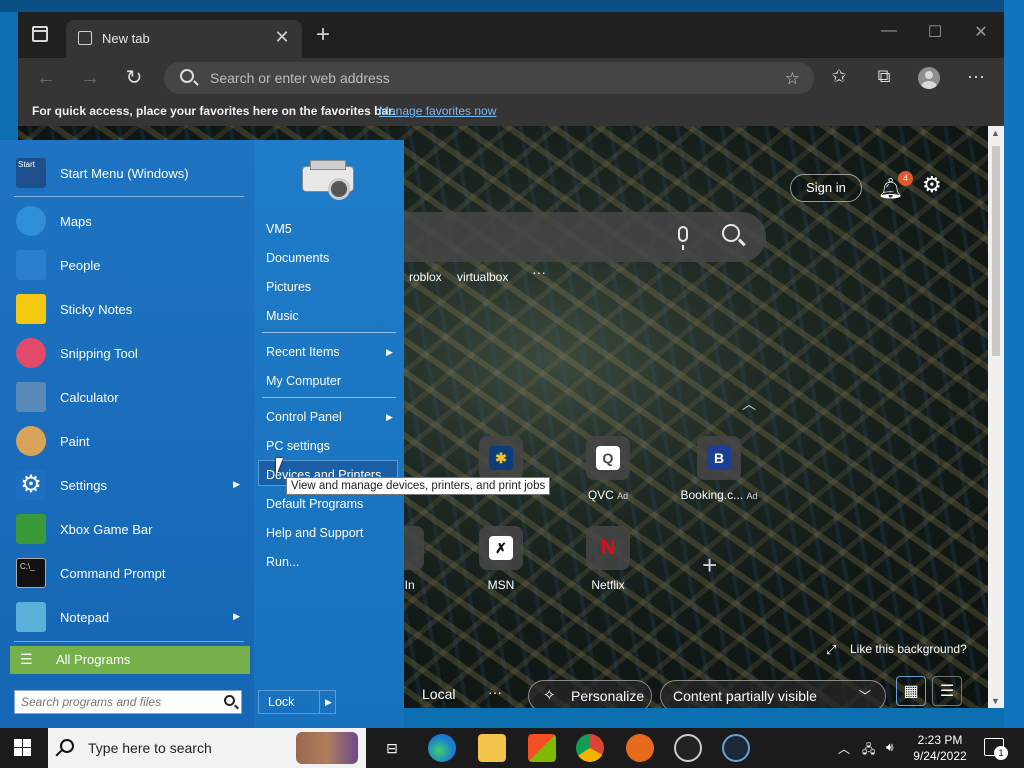  I want to click on app-xbox-game-bar: Xbox Game Bar, so click(130, 530).